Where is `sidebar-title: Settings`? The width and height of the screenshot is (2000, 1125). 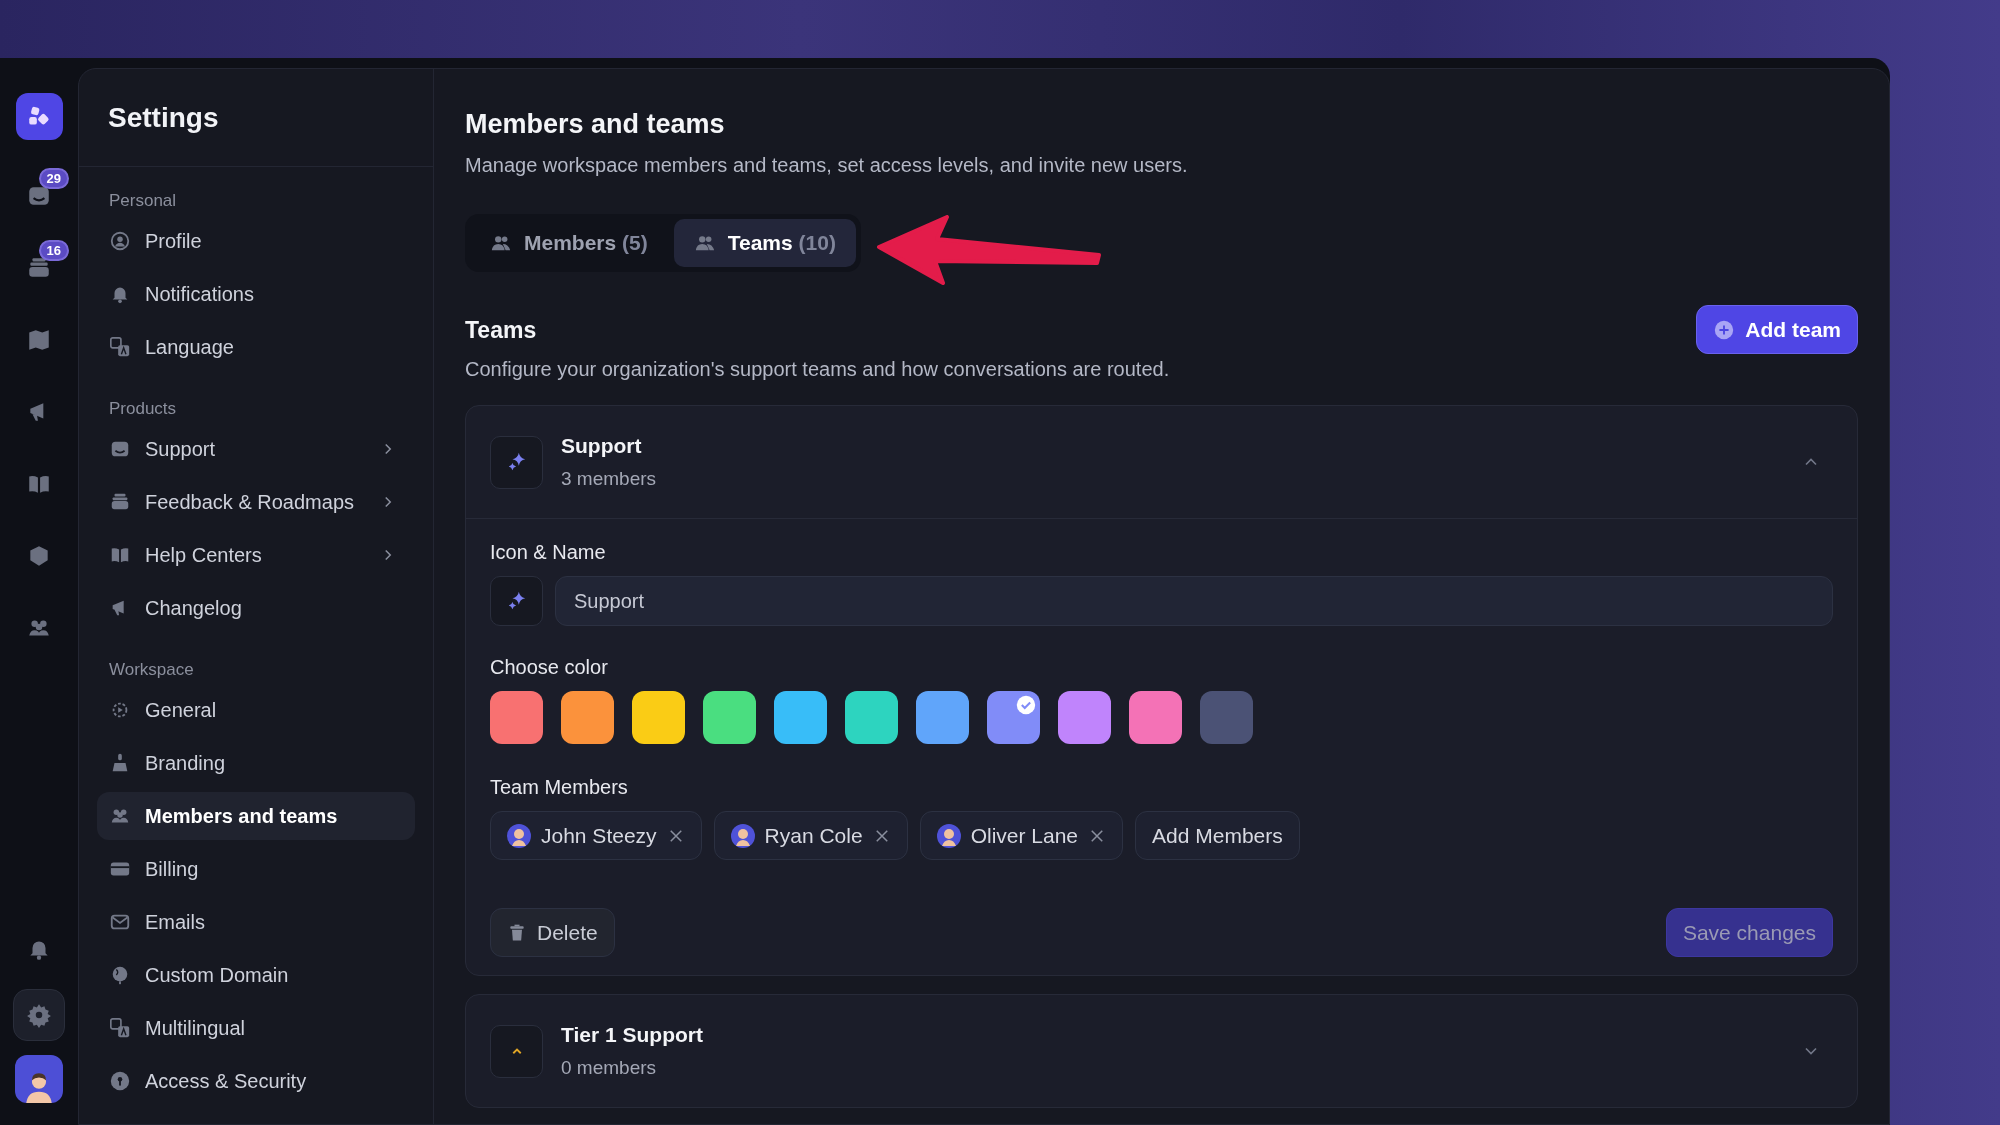
sidebar-title: Settings is located at coordinates (163, 117).